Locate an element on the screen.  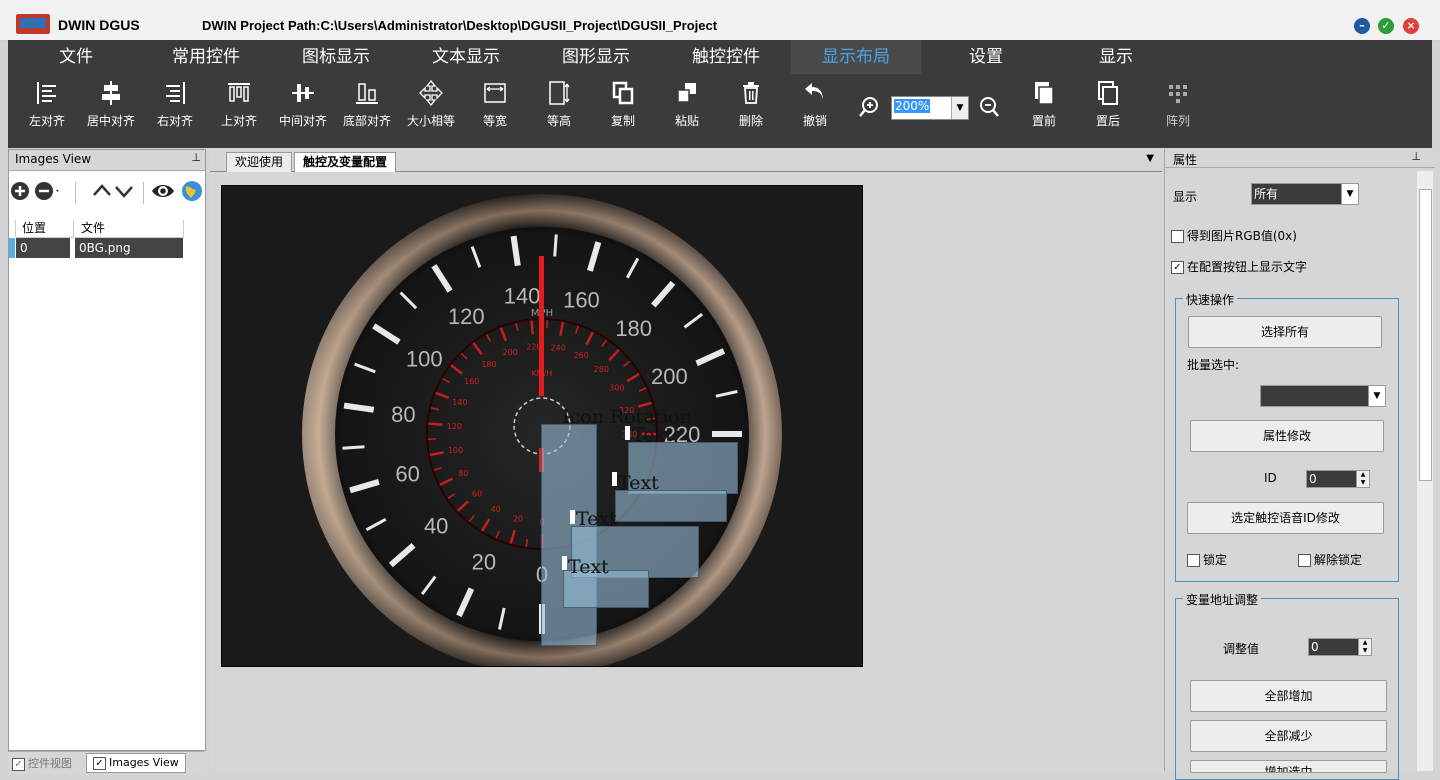
mph-label: 160 is located at coordinates (581, 300).